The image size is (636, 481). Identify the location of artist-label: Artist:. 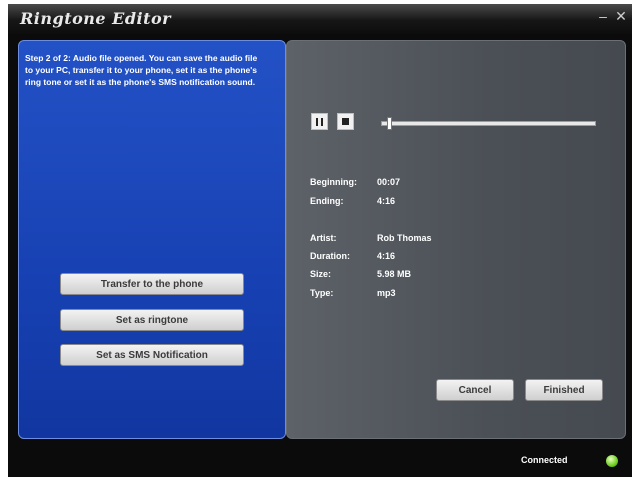
(323, 238).